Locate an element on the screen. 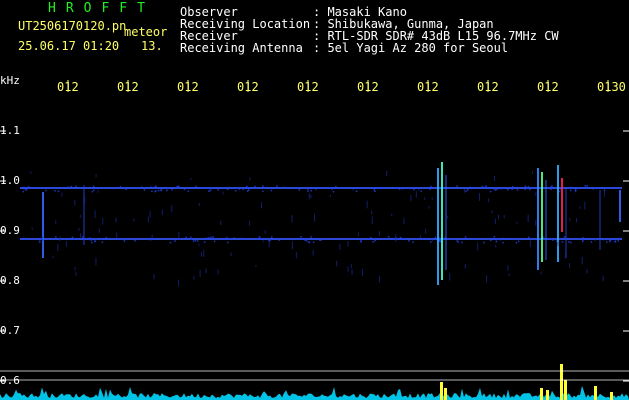 This screenshot has width=629, height=400. signal-level-trace is located at coordinates (314, 382).